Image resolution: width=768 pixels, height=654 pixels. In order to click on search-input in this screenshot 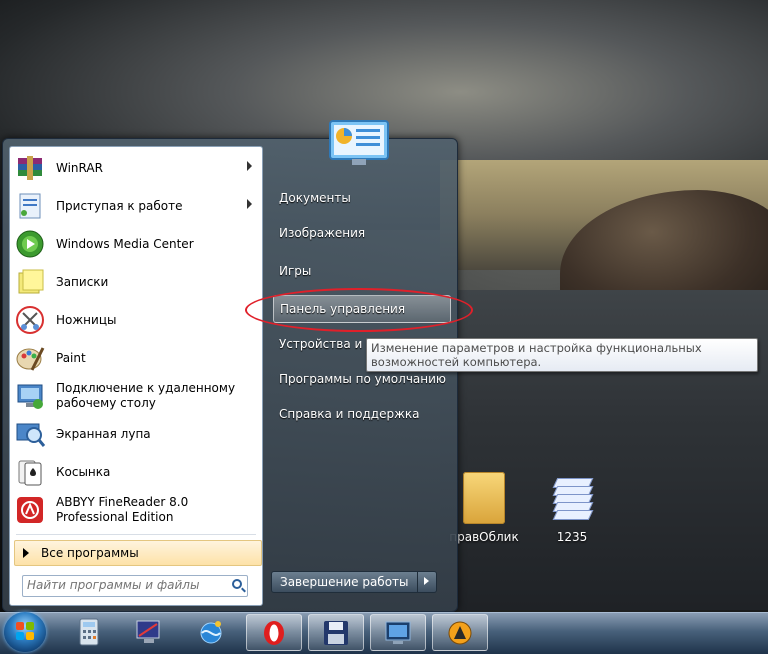, I will do `click(122, 585)`.